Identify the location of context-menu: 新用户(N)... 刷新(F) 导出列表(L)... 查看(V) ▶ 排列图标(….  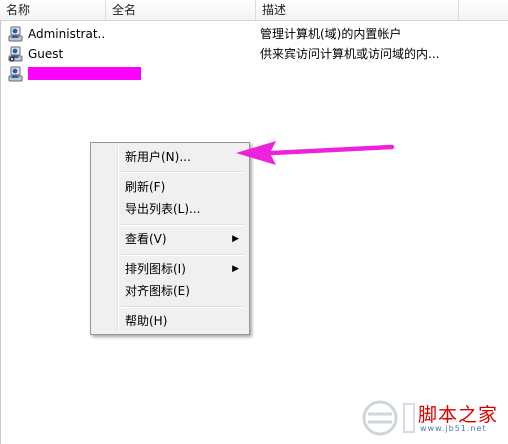
(170, 238).